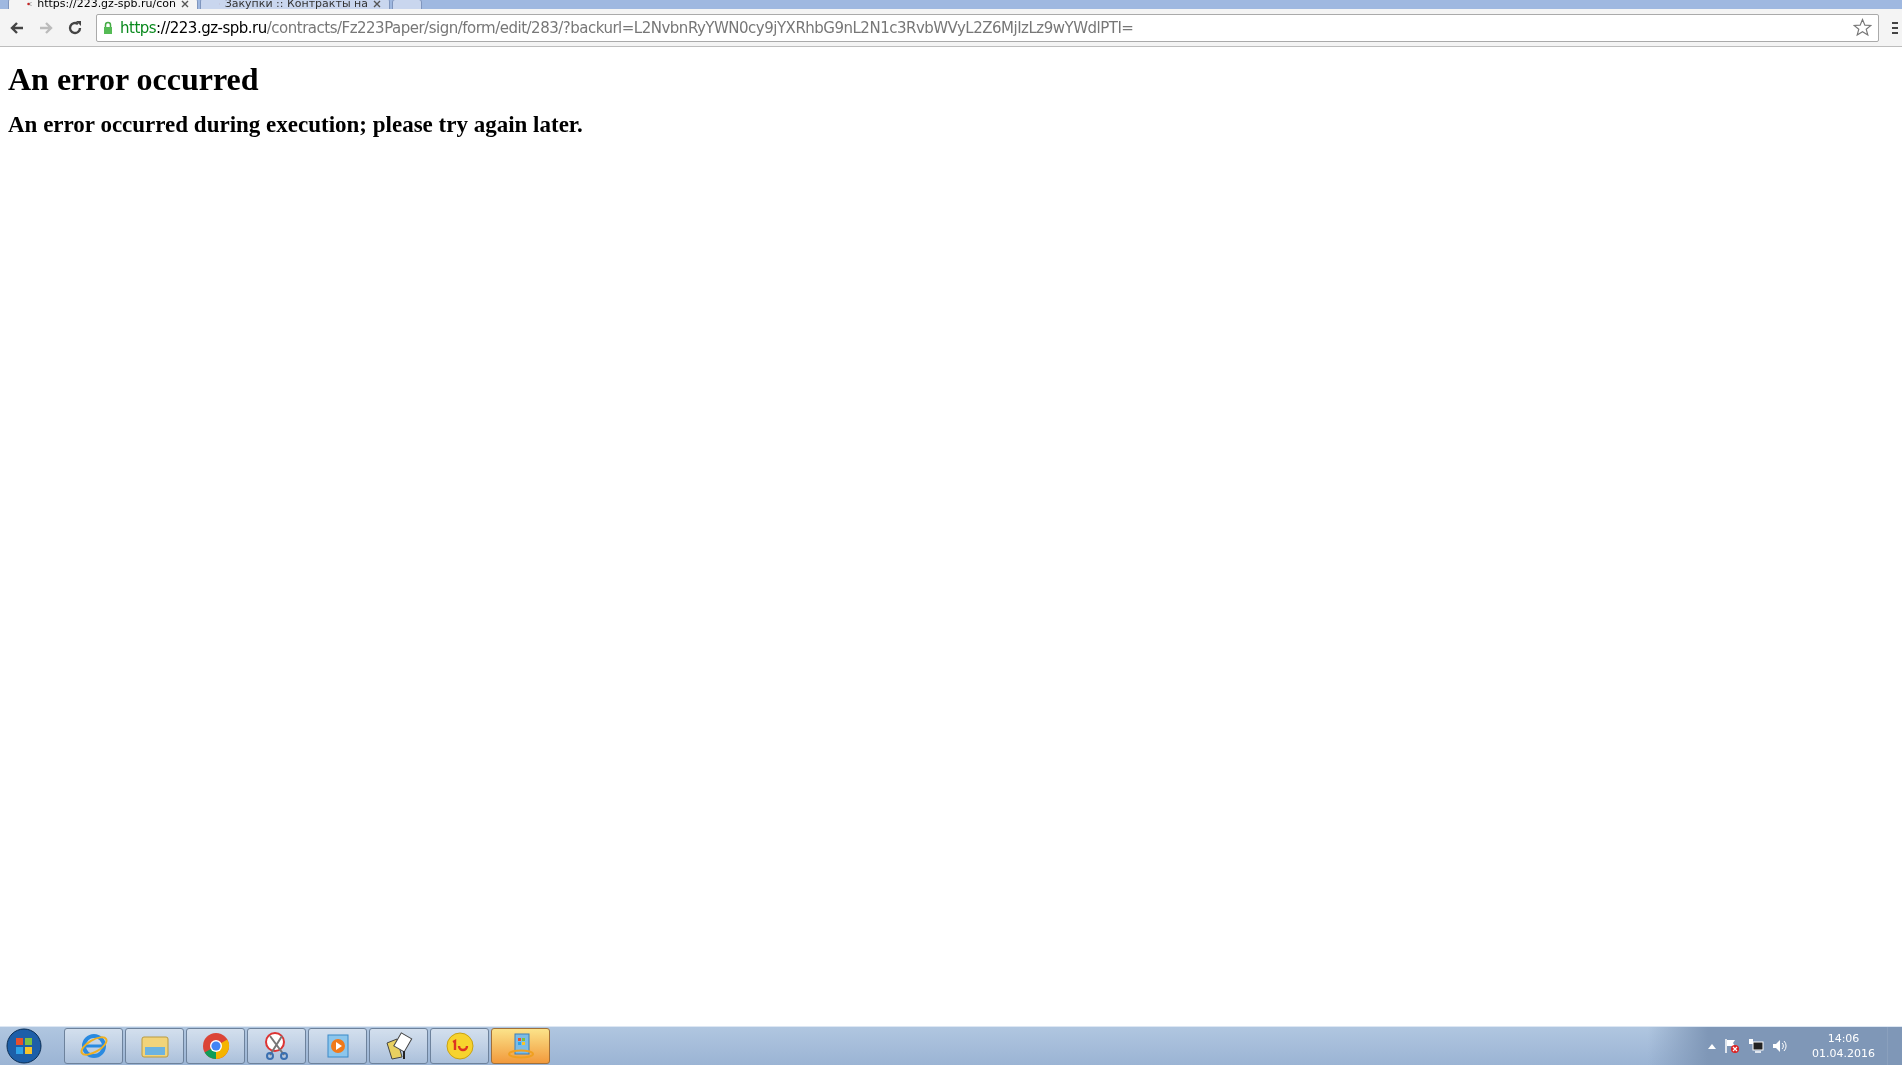 The width and height of the screenshot is (1902, 1065). I want to click on chrome-icon, so click(215, 1046).